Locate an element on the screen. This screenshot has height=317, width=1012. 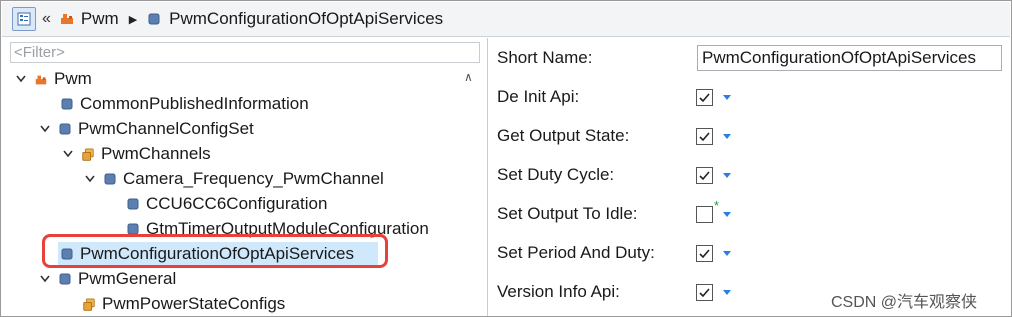
get-output-state-checkbox is located at coordinates (704, 136).